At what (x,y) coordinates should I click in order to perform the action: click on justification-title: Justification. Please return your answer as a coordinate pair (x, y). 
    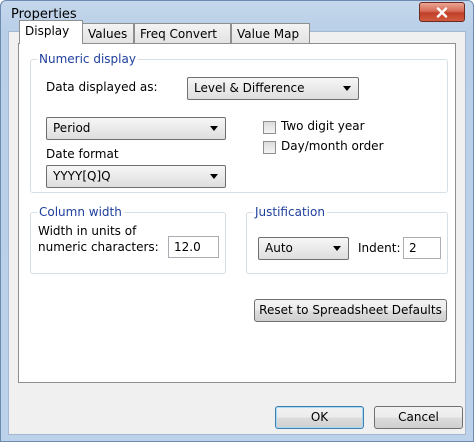
    Looking at the image, I should click on (290, 212).